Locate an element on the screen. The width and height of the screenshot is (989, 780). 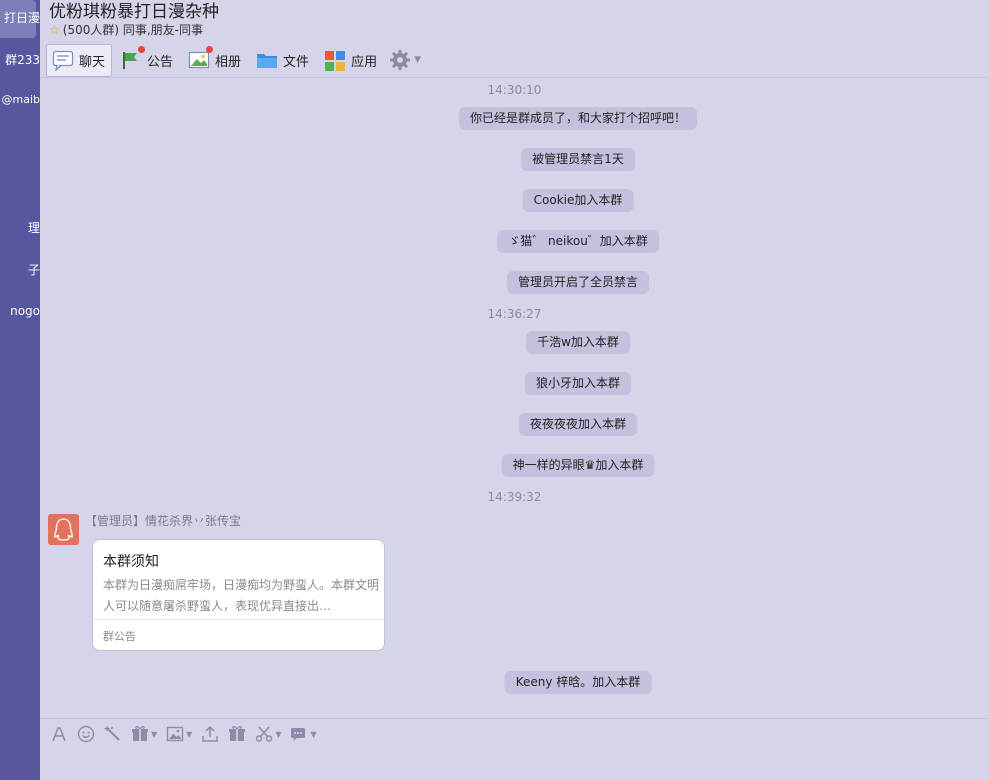
gear-icon is located at coordinates (400, 60).